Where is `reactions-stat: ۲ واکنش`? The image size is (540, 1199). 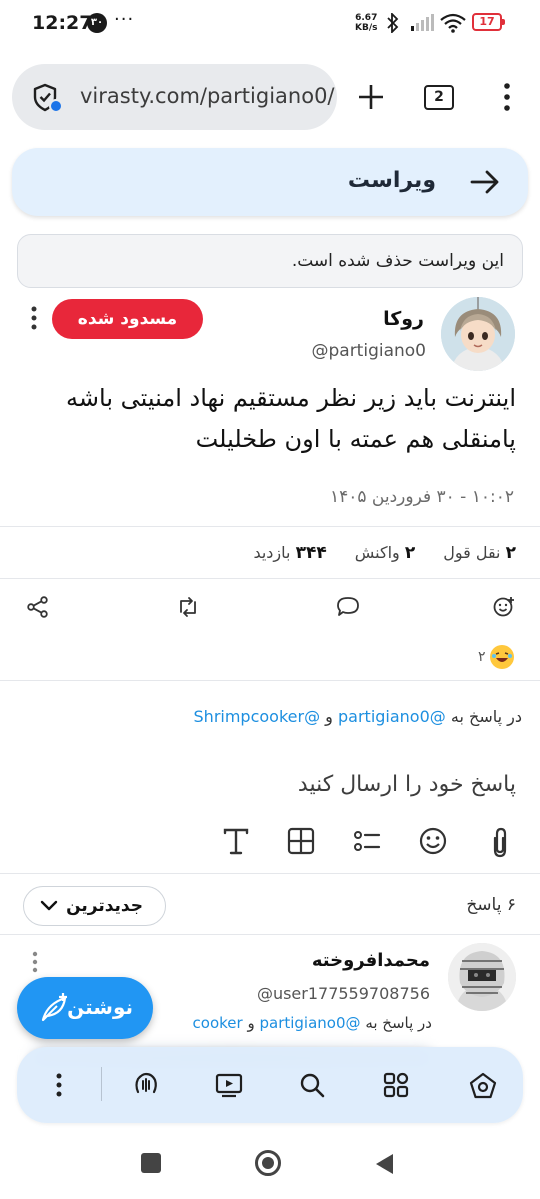
reactions-stat: ۲ واکنش is located at coordinates (385, 553).